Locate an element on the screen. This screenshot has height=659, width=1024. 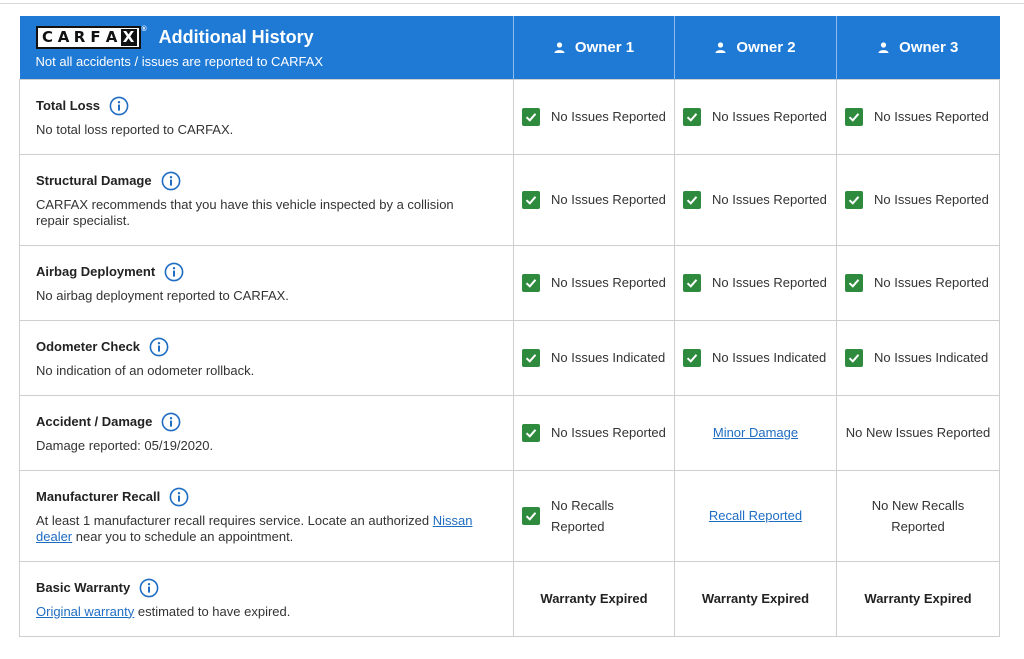
owner-2-status: No Issues Indicated is located at coordinates (755, 357).